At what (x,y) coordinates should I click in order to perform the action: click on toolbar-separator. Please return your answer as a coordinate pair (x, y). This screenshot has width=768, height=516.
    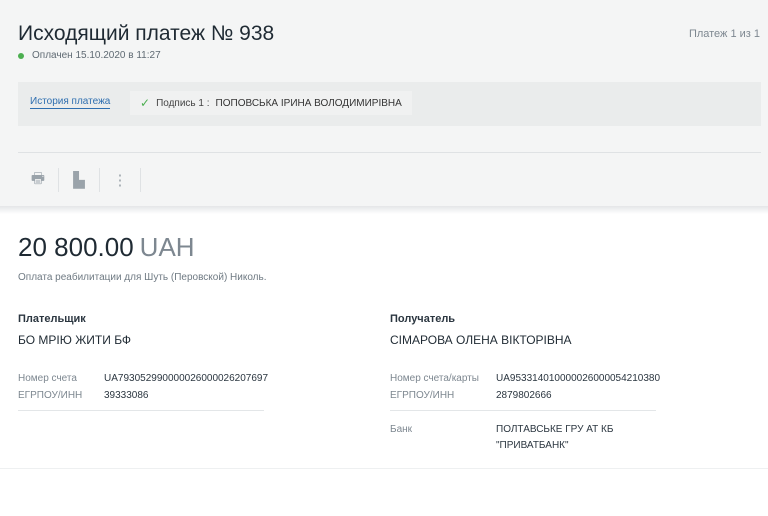
    Looking at the image, I should click on (140, 180).